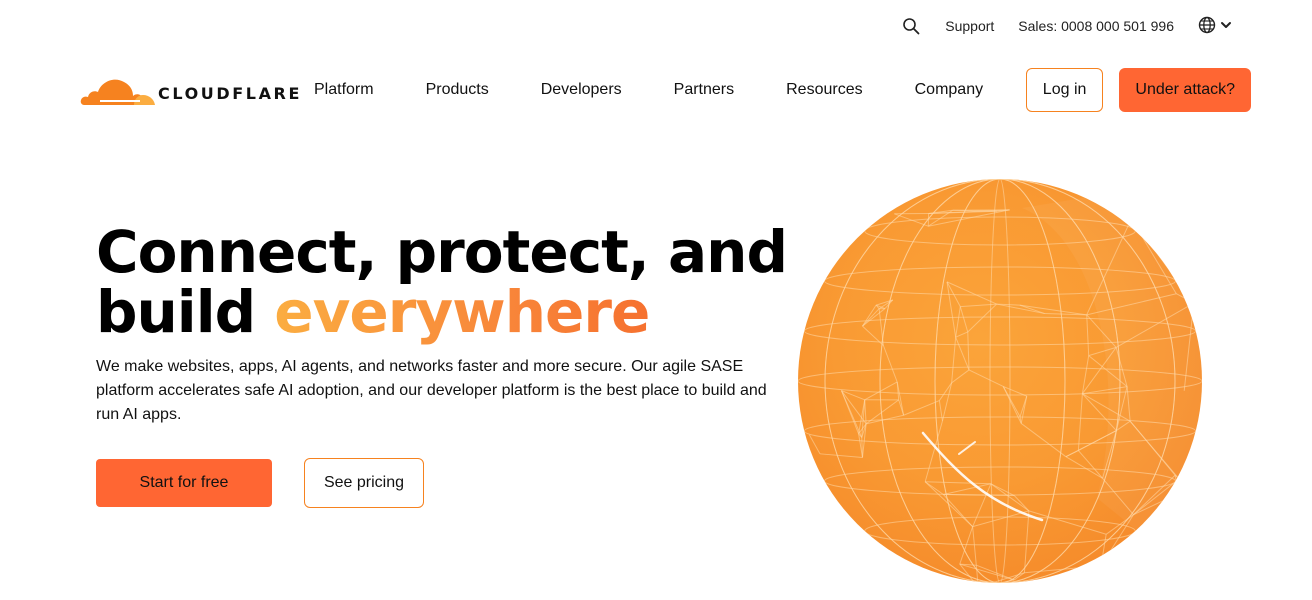  Describe the element at coordinates (1185, 90) in the screenshot. I see `under-attack-button: Under attack?` at that location.